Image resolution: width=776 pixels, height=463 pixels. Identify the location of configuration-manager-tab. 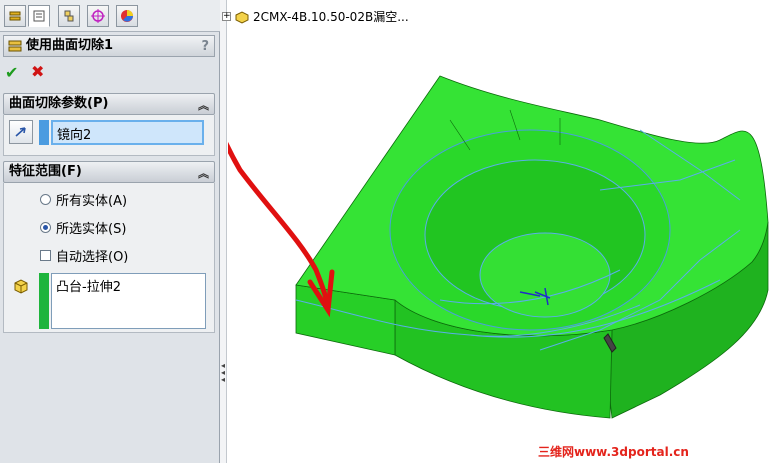
(69, 16).